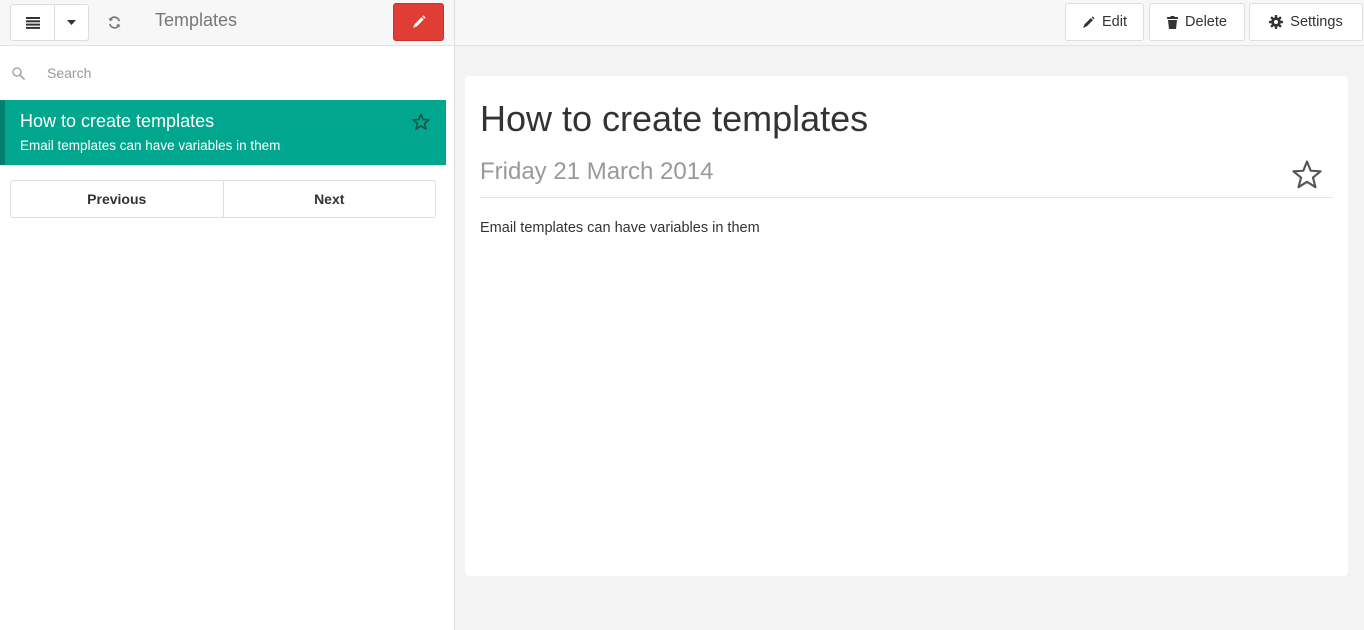 This screenshot has width=1364, height=630. What do you see at coordinates (597, 171) in the screenshot?
I see `note-date: Friday 21 March 2014` at bounding box center [597, 171].